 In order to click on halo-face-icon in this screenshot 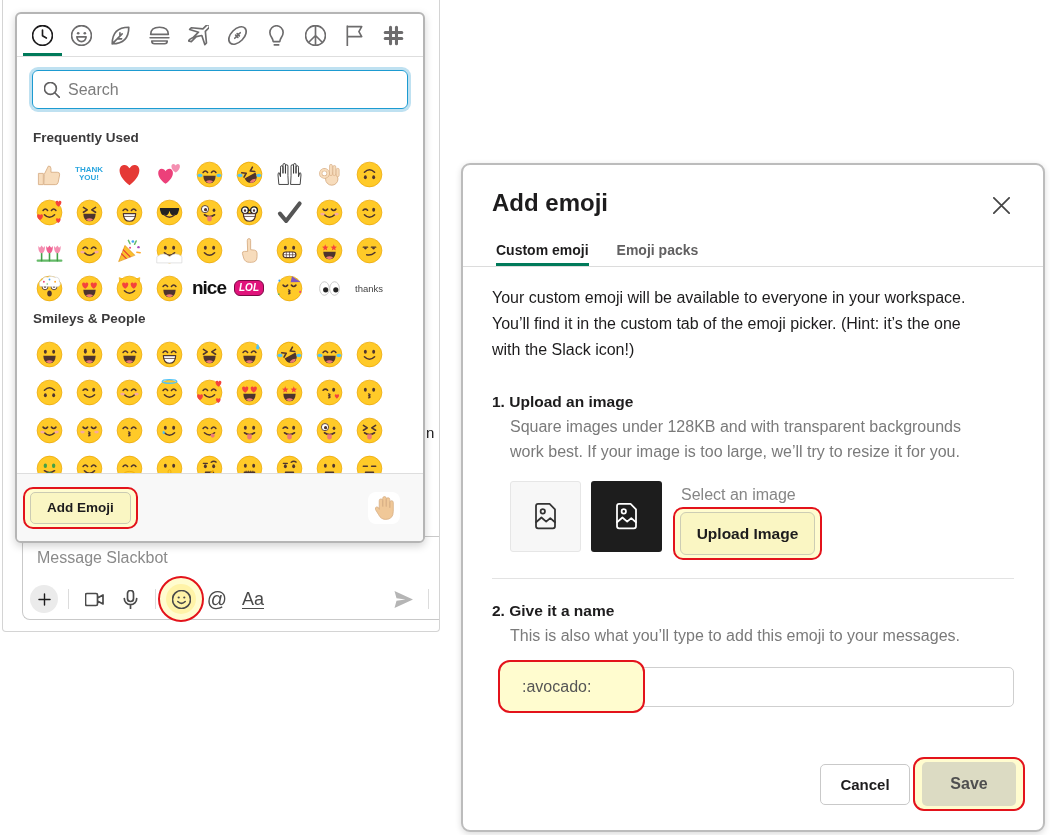, I will do `click(169, 392)`.